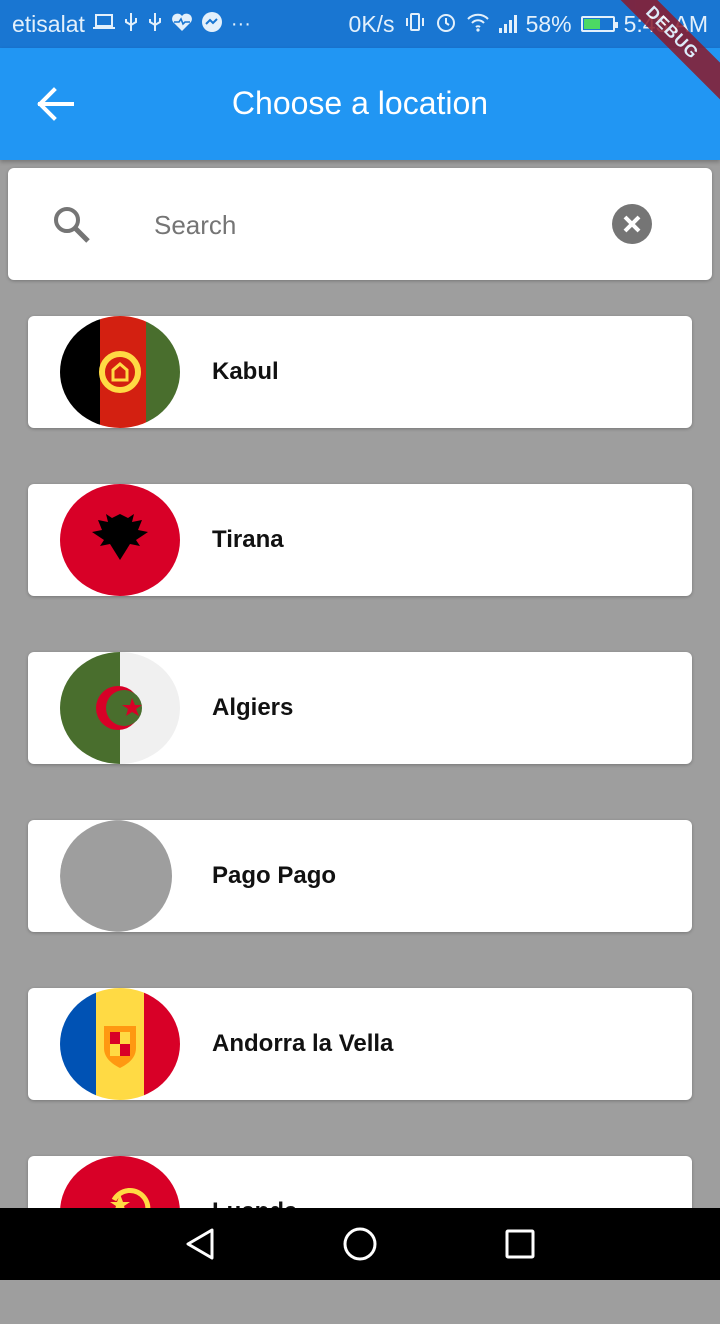 This screenshot has height=1324, width=720. What do you see at coordinates (120, 372) in the screenshot?
I see `afghanistan-flag-icon` at bounding box center [120, 372].